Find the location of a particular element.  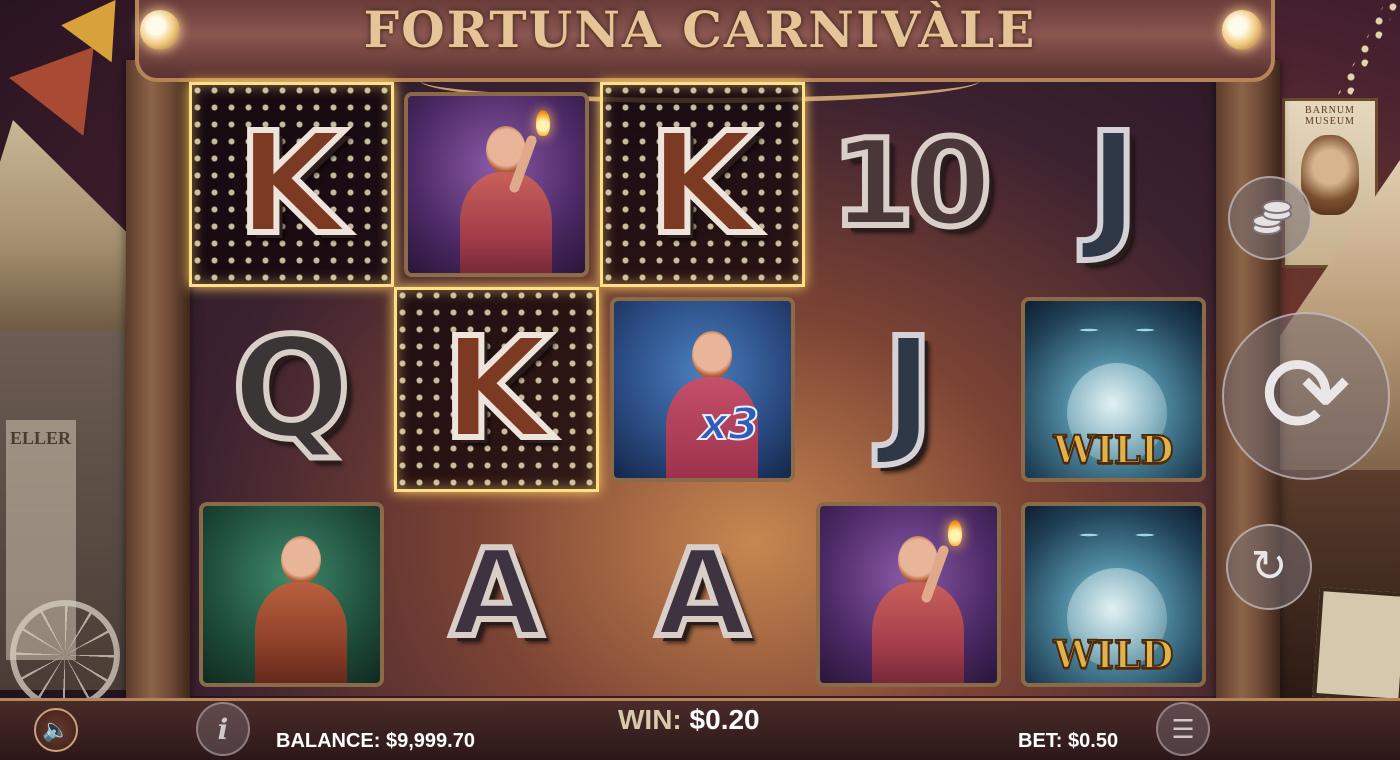

coins-stack-icon is located at coordinates (1271, 217).